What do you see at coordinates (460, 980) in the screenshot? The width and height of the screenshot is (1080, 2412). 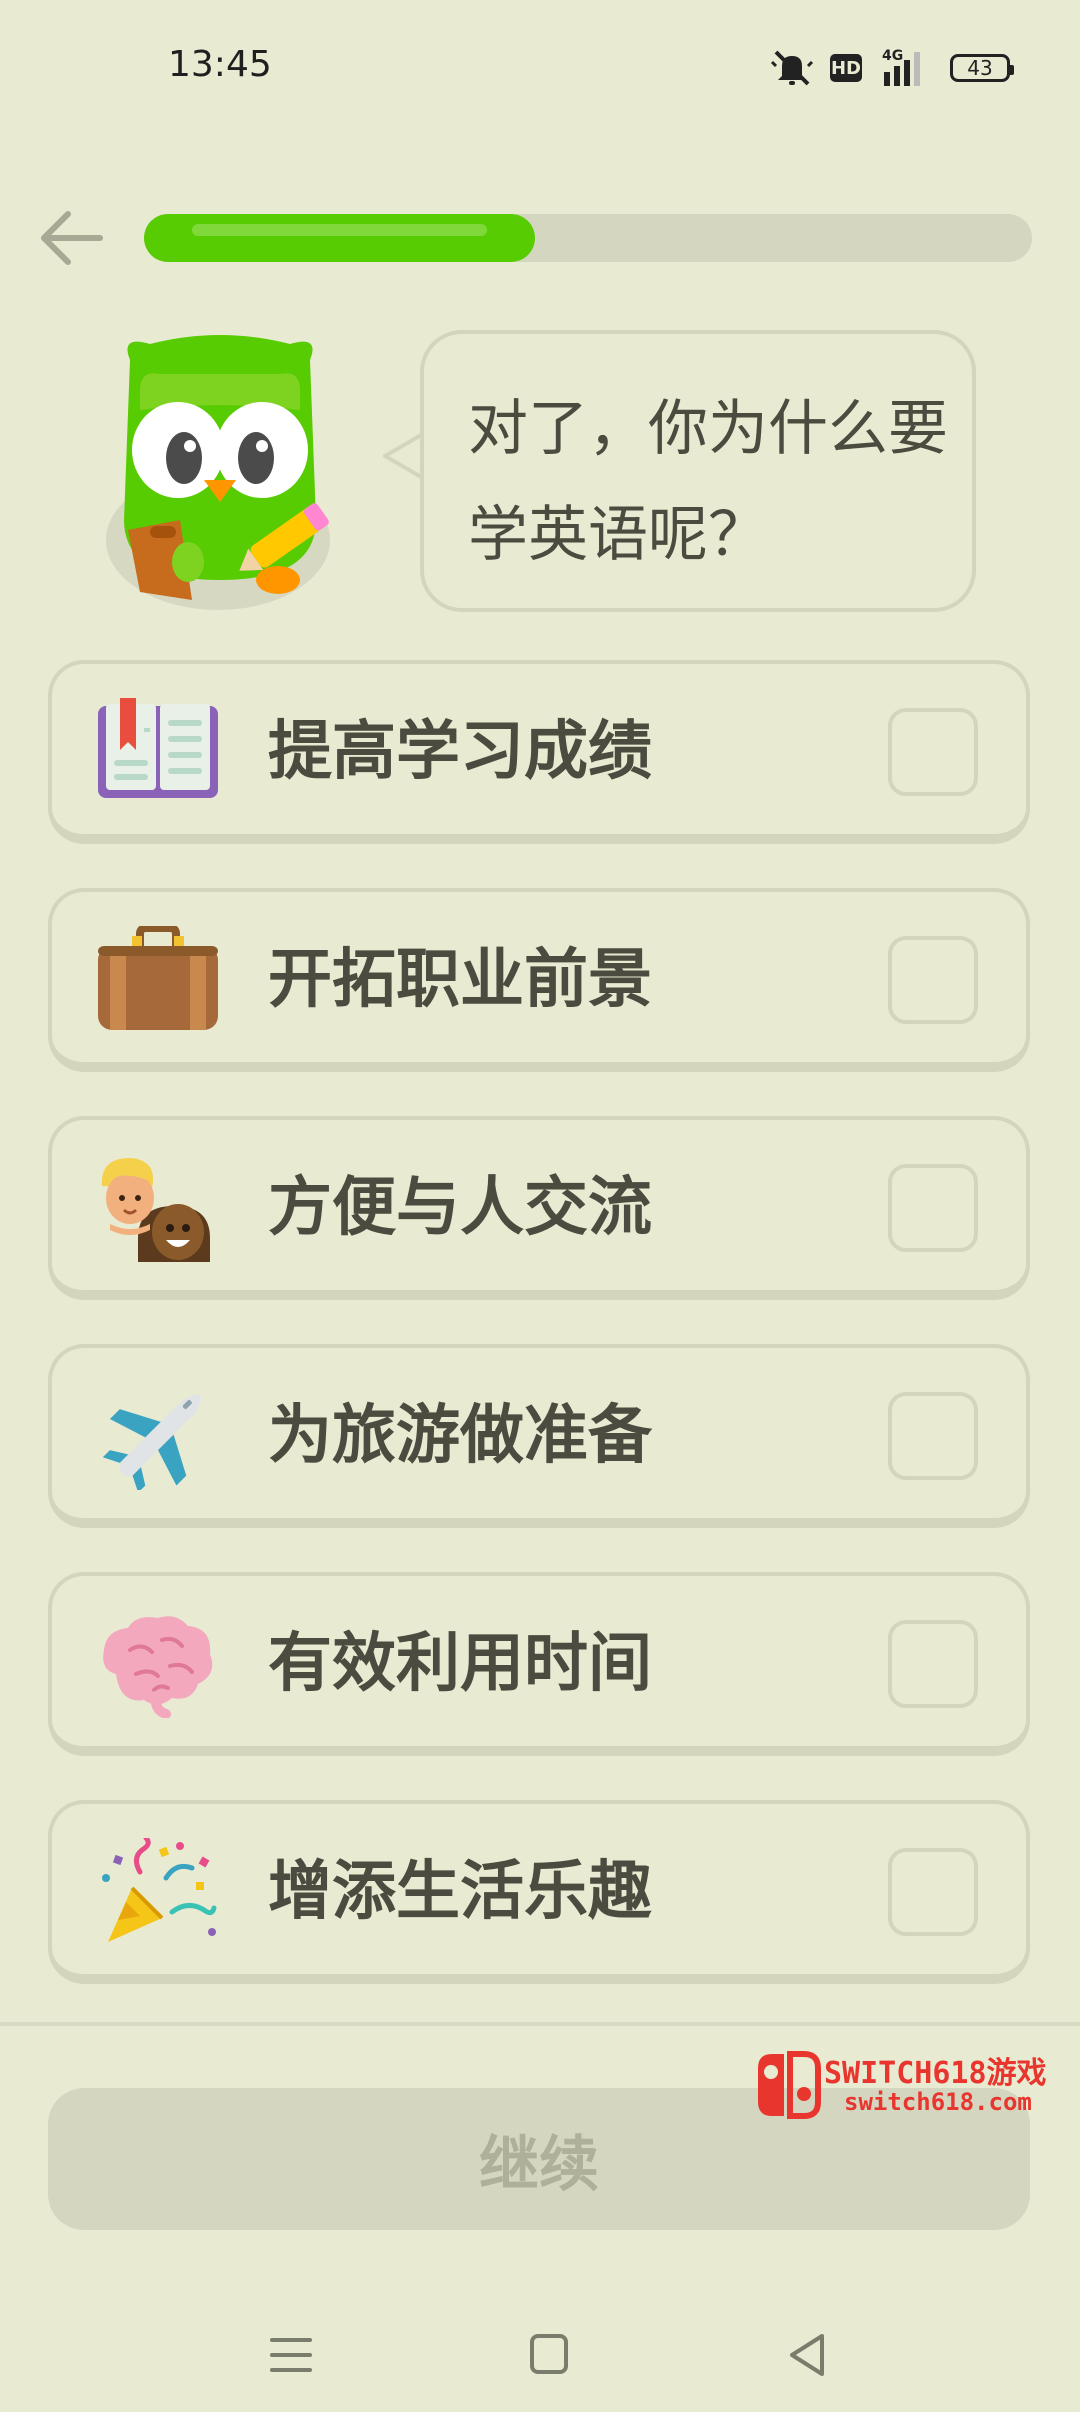 I see `option-label: 开拓职业前景` at bounding box center [460, 980].